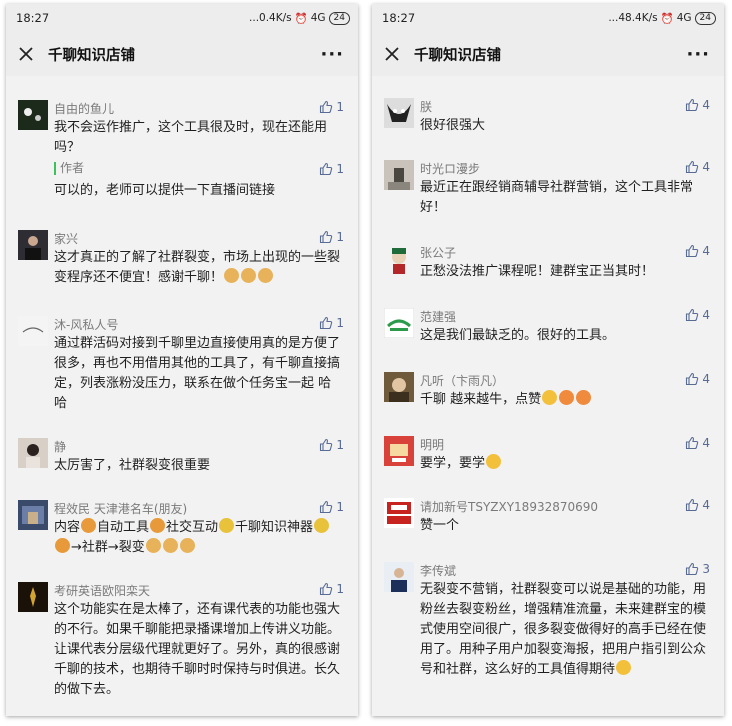 This screenshot has height=726, width=732. Describe the element at coordinates (438, 571) in the screenshot. I see `comment-author: 李传斌` at that location.